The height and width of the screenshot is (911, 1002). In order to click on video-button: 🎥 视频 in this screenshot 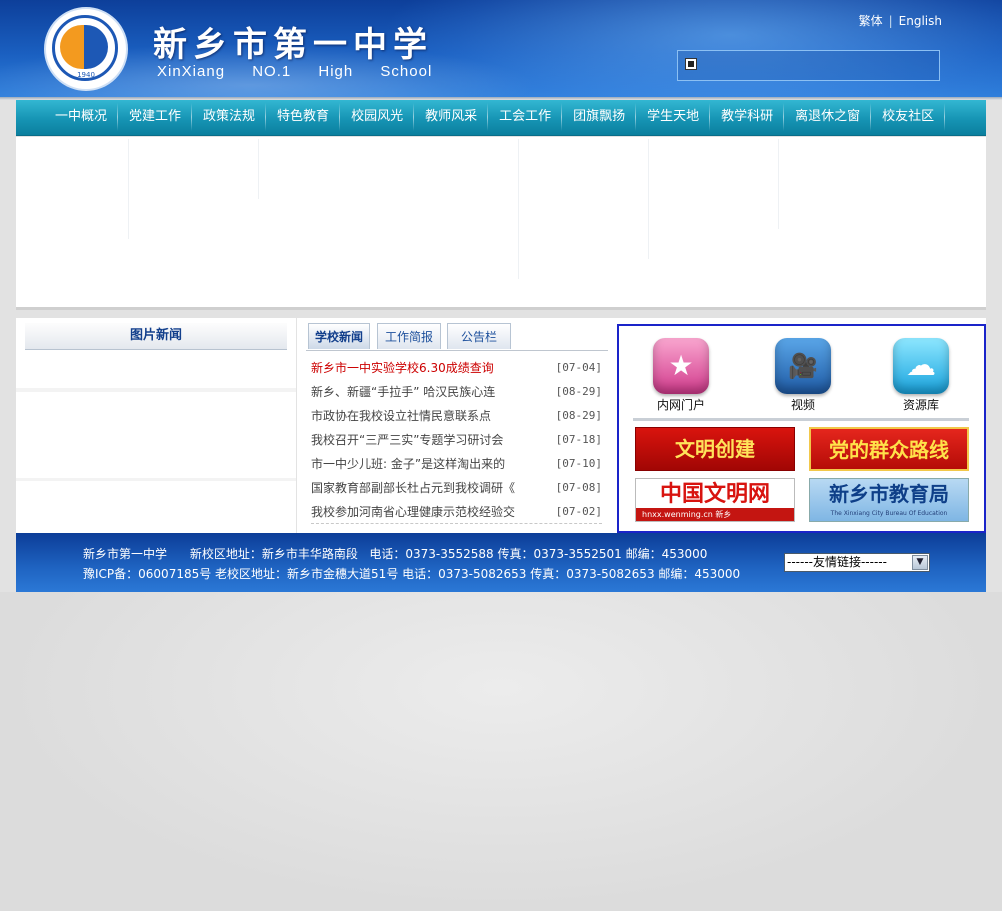, I will do `click(803, 375)`.